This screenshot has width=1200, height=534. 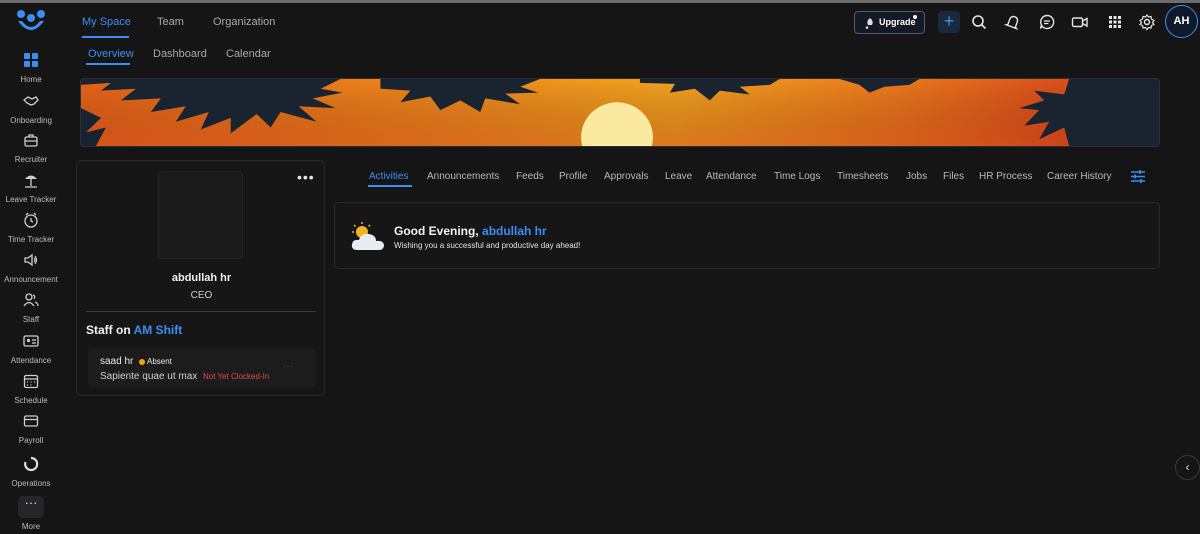 I want to click on tab-dashboard: Dashboard, so click(x=180, y=54).